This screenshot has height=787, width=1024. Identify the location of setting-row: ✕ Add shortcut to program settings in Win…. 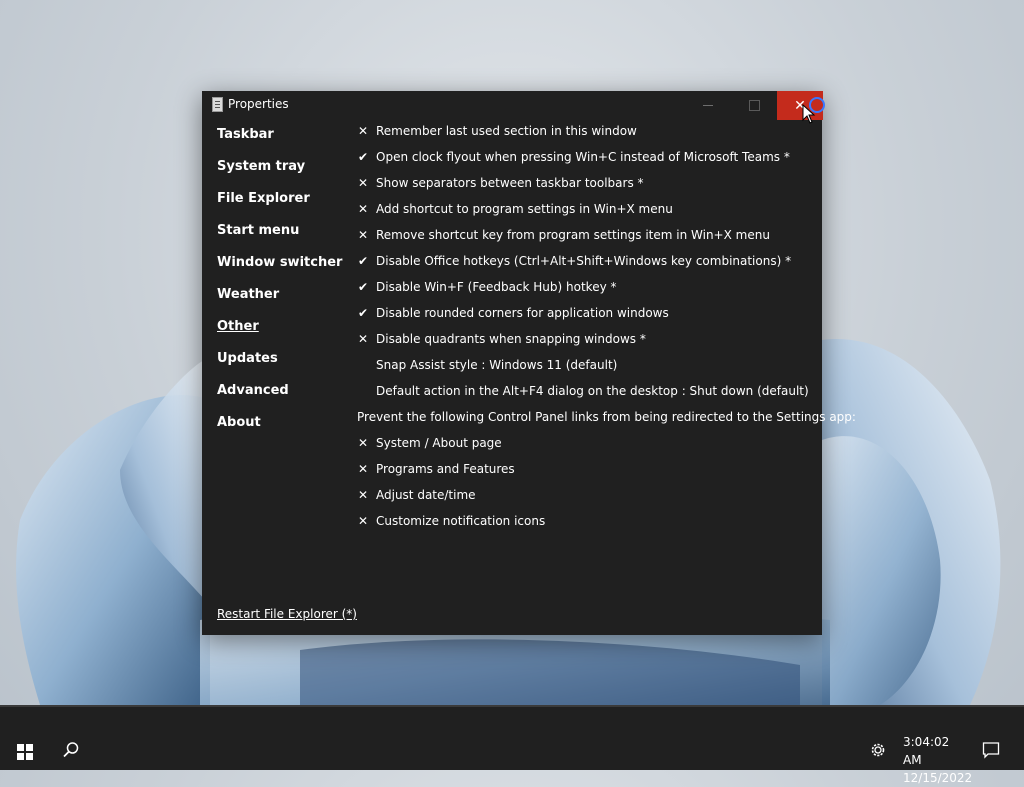
(584, 215).